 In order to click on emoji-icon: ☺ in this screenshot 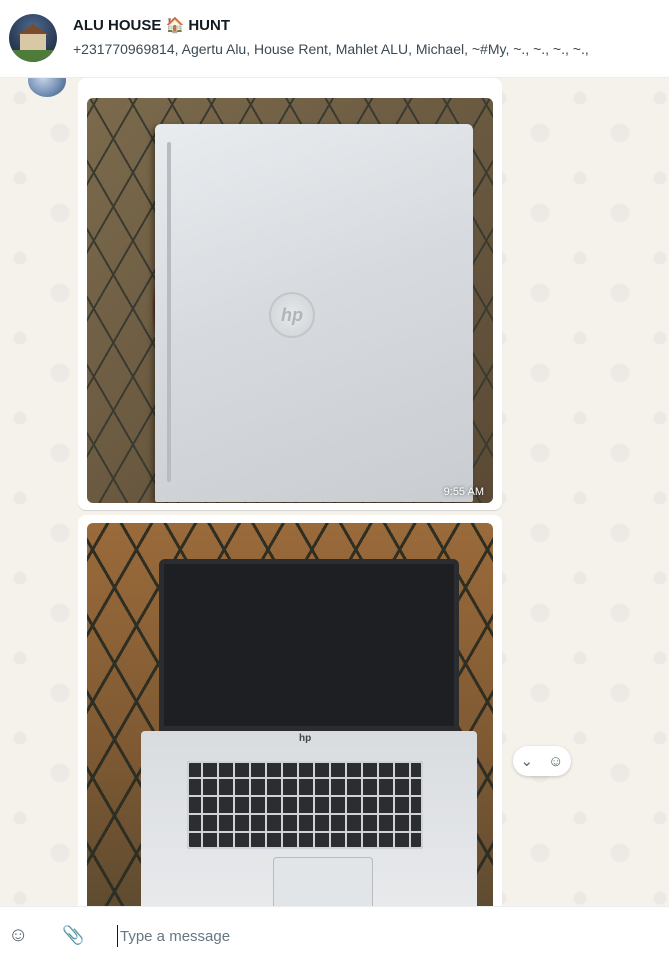, I will do `click(18, 935)`.